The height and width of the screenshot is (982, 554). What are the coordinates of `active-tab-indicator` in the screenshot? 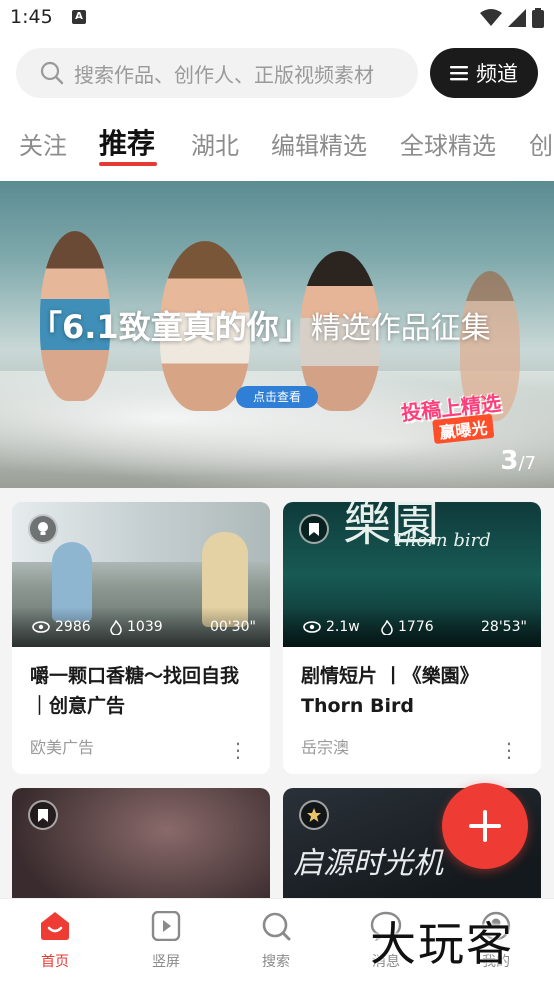 It's located at (128, 164).